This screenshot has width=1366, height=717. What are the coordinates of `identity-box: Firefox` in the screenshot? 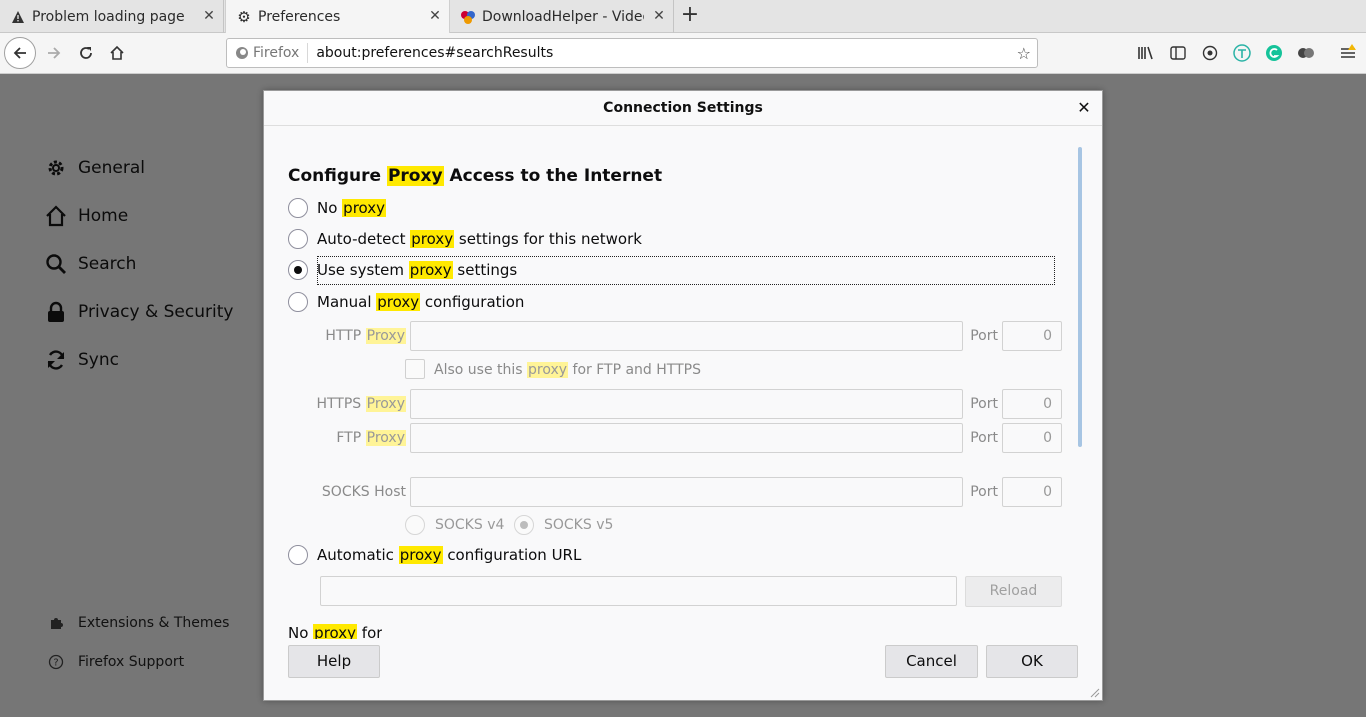 It's located at (268, 53).